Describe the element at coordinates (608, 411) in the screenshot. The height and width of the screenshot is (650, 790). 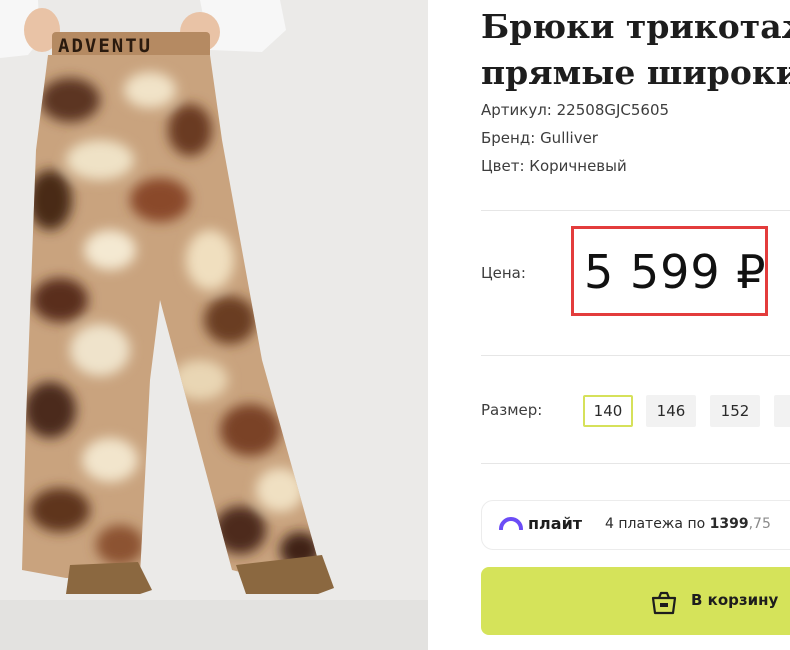
I see `size-option-140: 140` at that location.